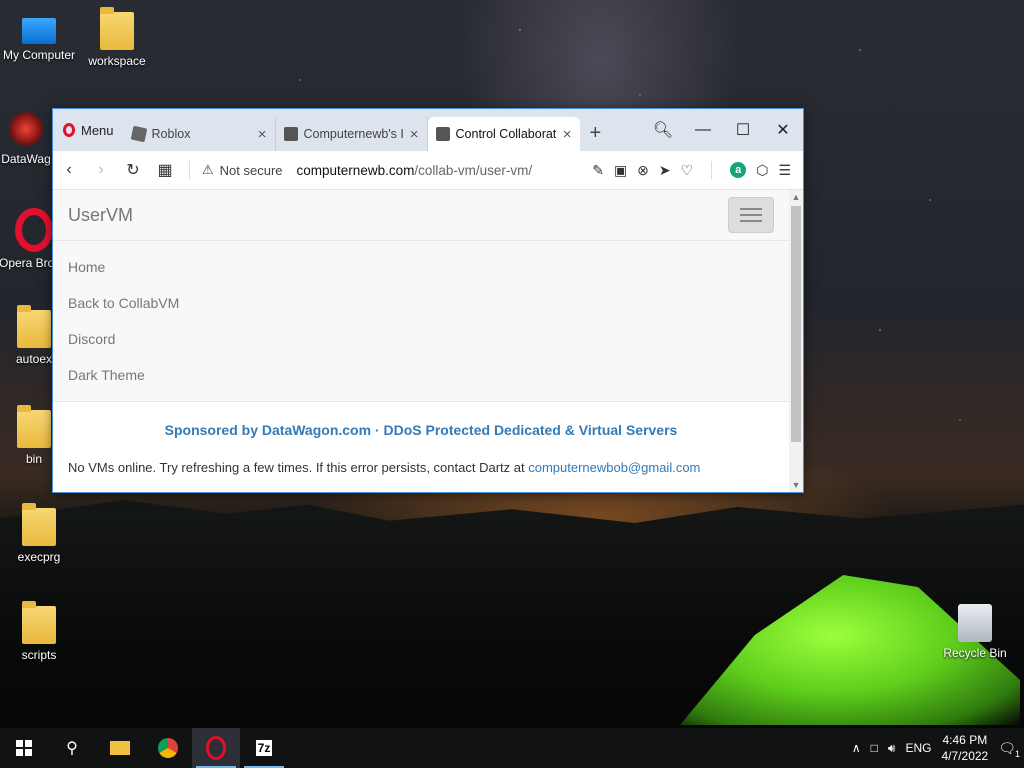 The image size is (1024, 768). I want to click on desktop-icon-label: scripts, so click(39, 655).